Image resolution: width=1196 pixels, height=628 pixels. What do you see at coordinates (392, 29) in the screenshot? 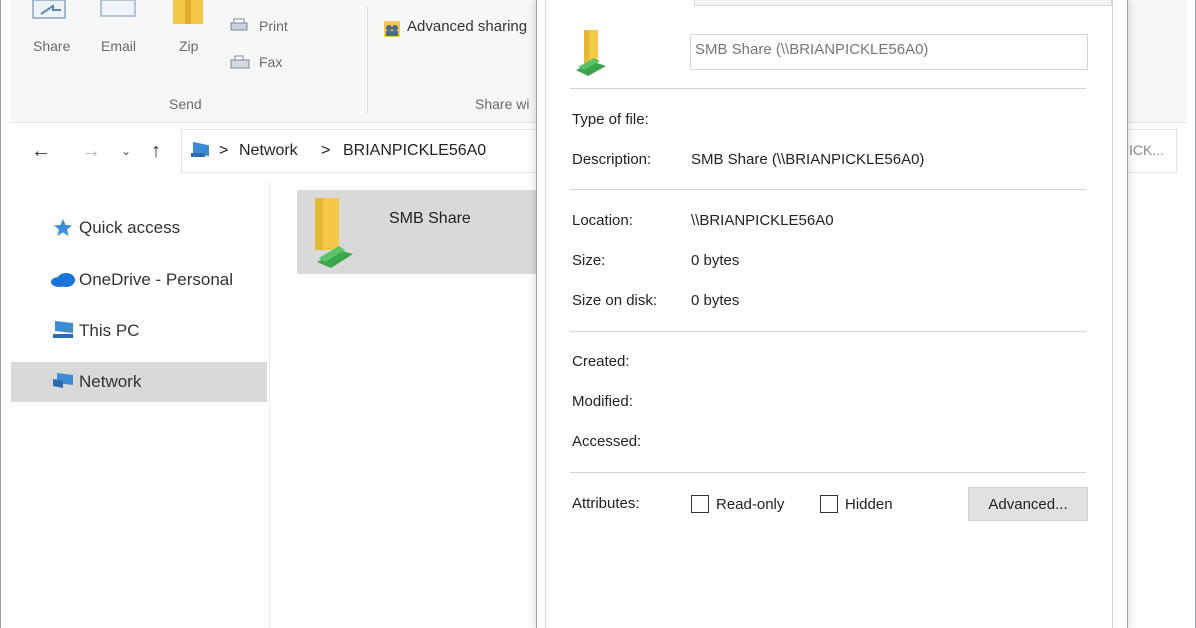
I see `users-icon` at bounding box center [392, 29].